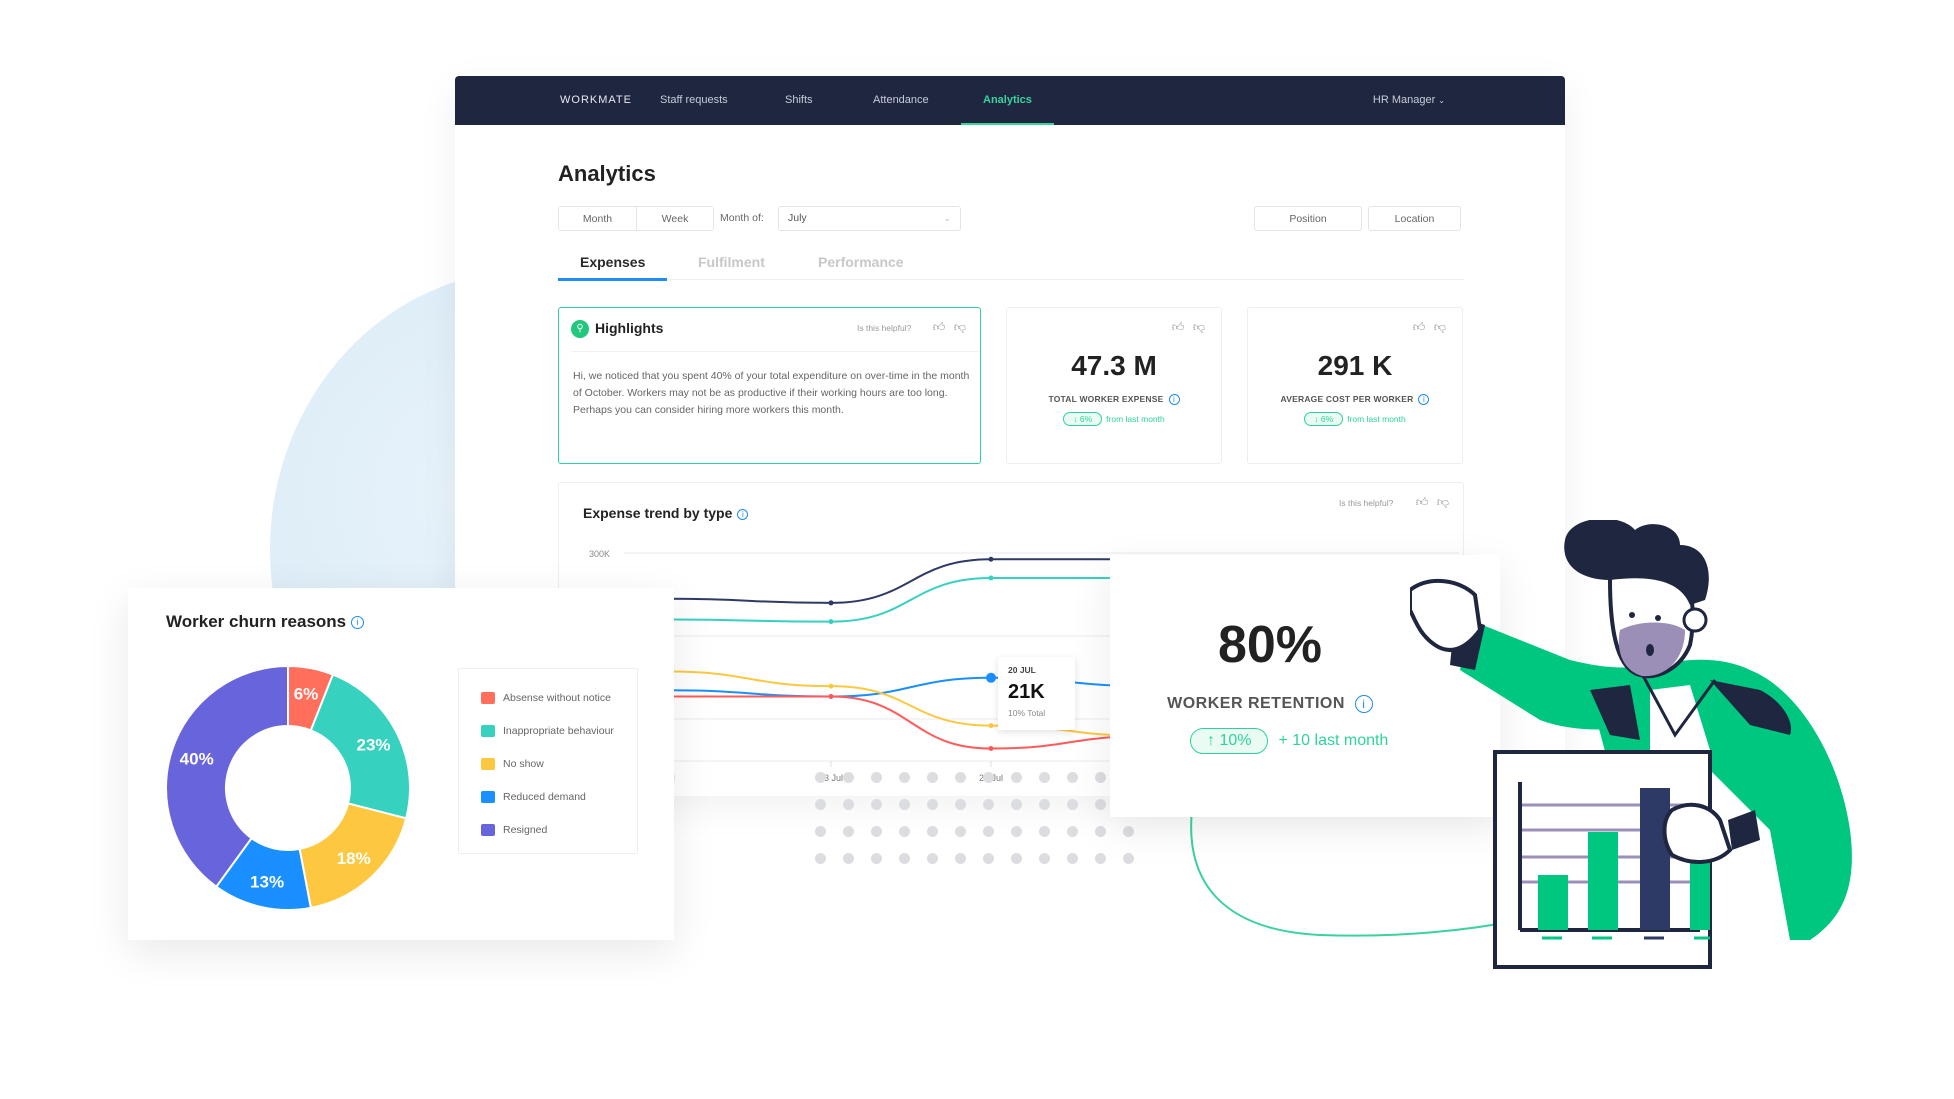  Describe the element at coordinates (909, 704) in the screenshot. I see `series-line-yellow` at that location.